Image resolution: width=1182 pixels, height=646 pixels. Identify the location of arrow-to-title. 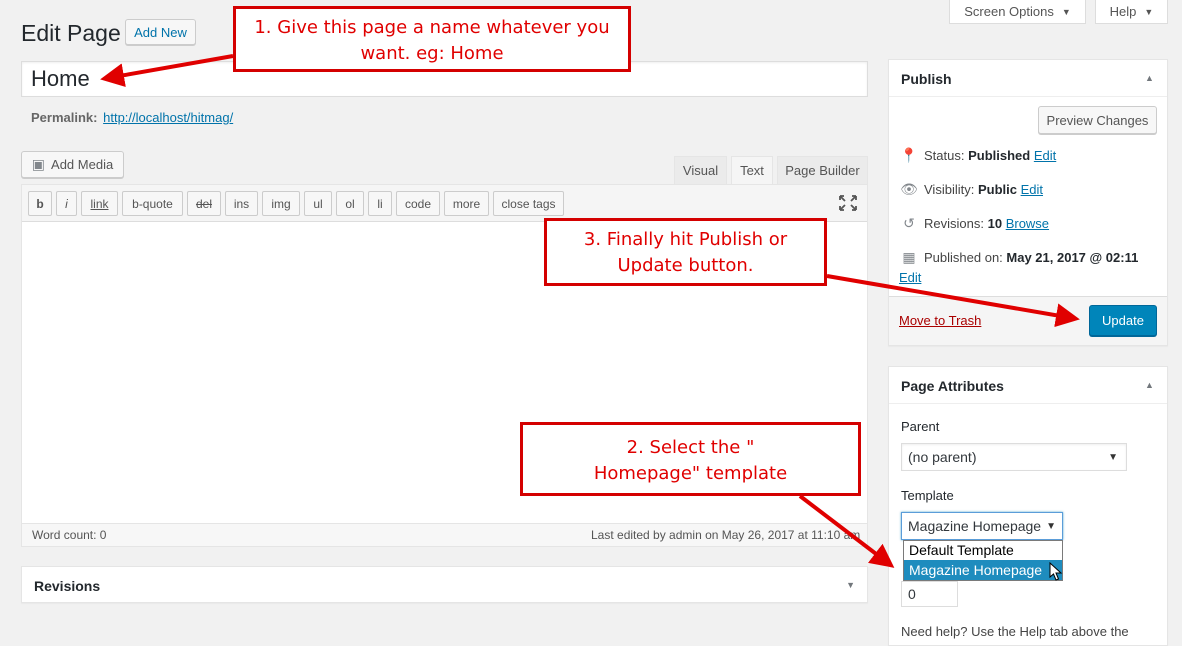
(167, 71).